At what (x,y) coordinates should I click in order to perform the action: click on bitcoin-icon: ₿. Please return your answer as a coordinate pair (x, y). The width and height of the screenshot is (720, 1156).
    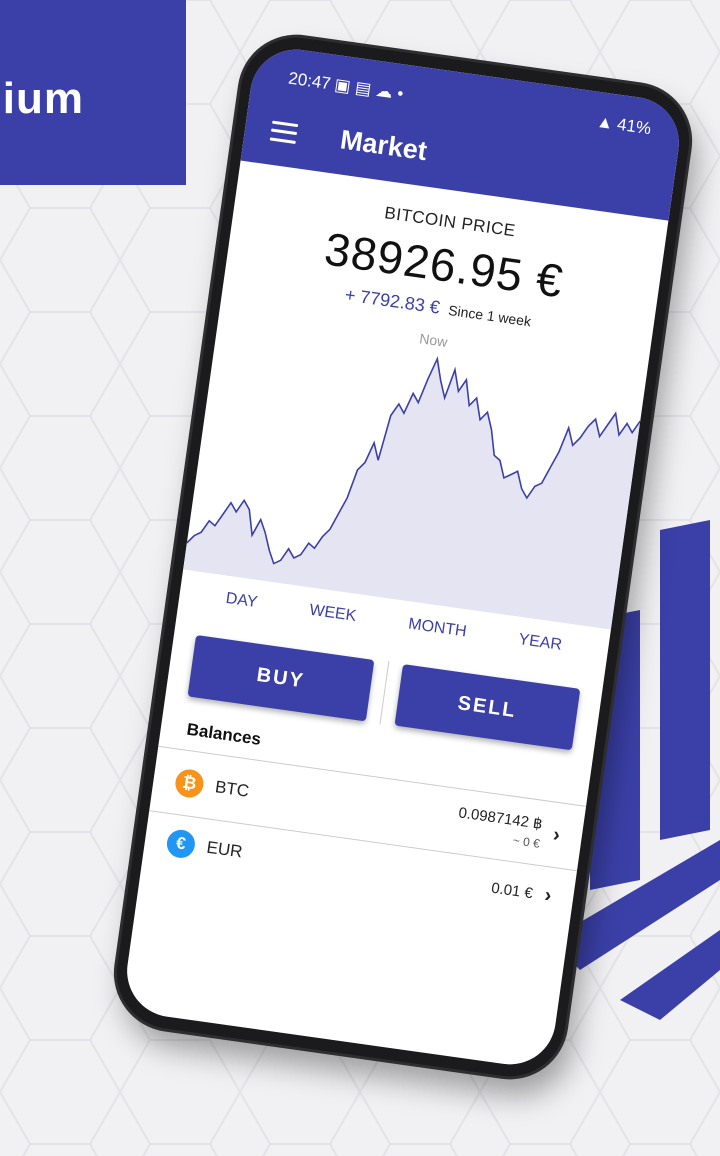
    Looking at the image, I should click on (189, 783).